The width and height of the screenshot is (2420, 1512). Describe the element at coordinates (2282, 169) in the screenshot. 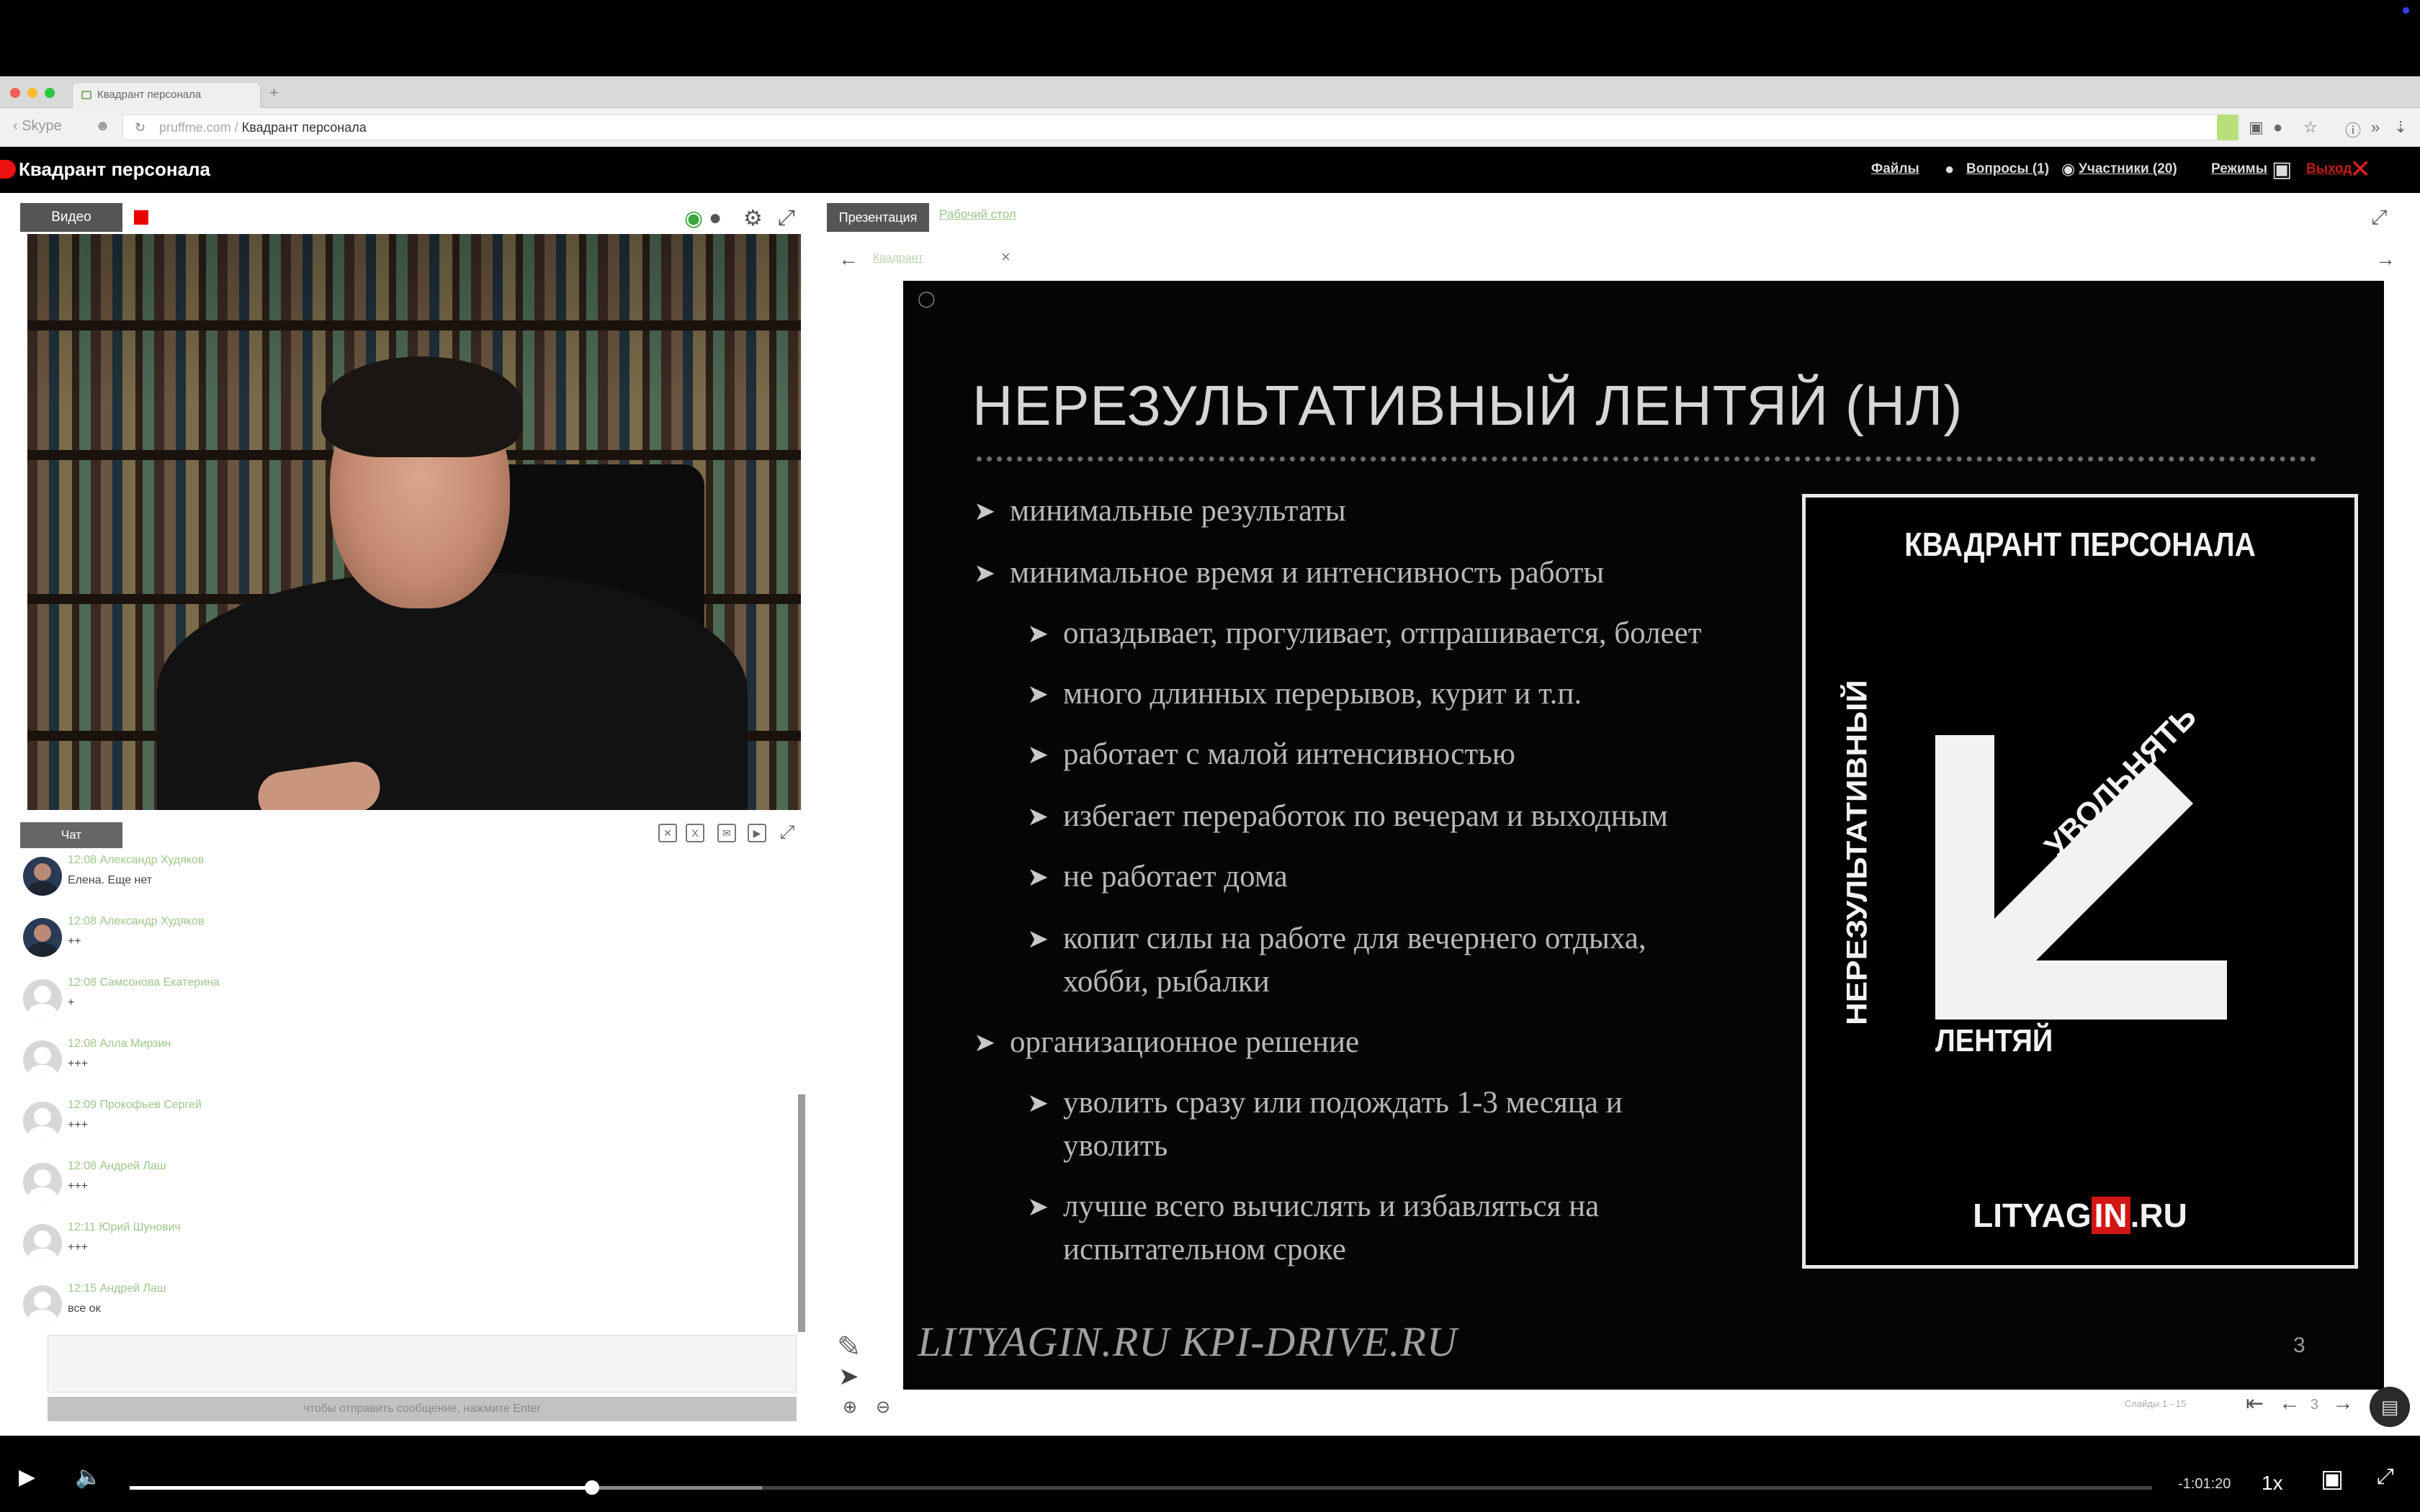

I see `fullscreen-icon: ▣` at that location.